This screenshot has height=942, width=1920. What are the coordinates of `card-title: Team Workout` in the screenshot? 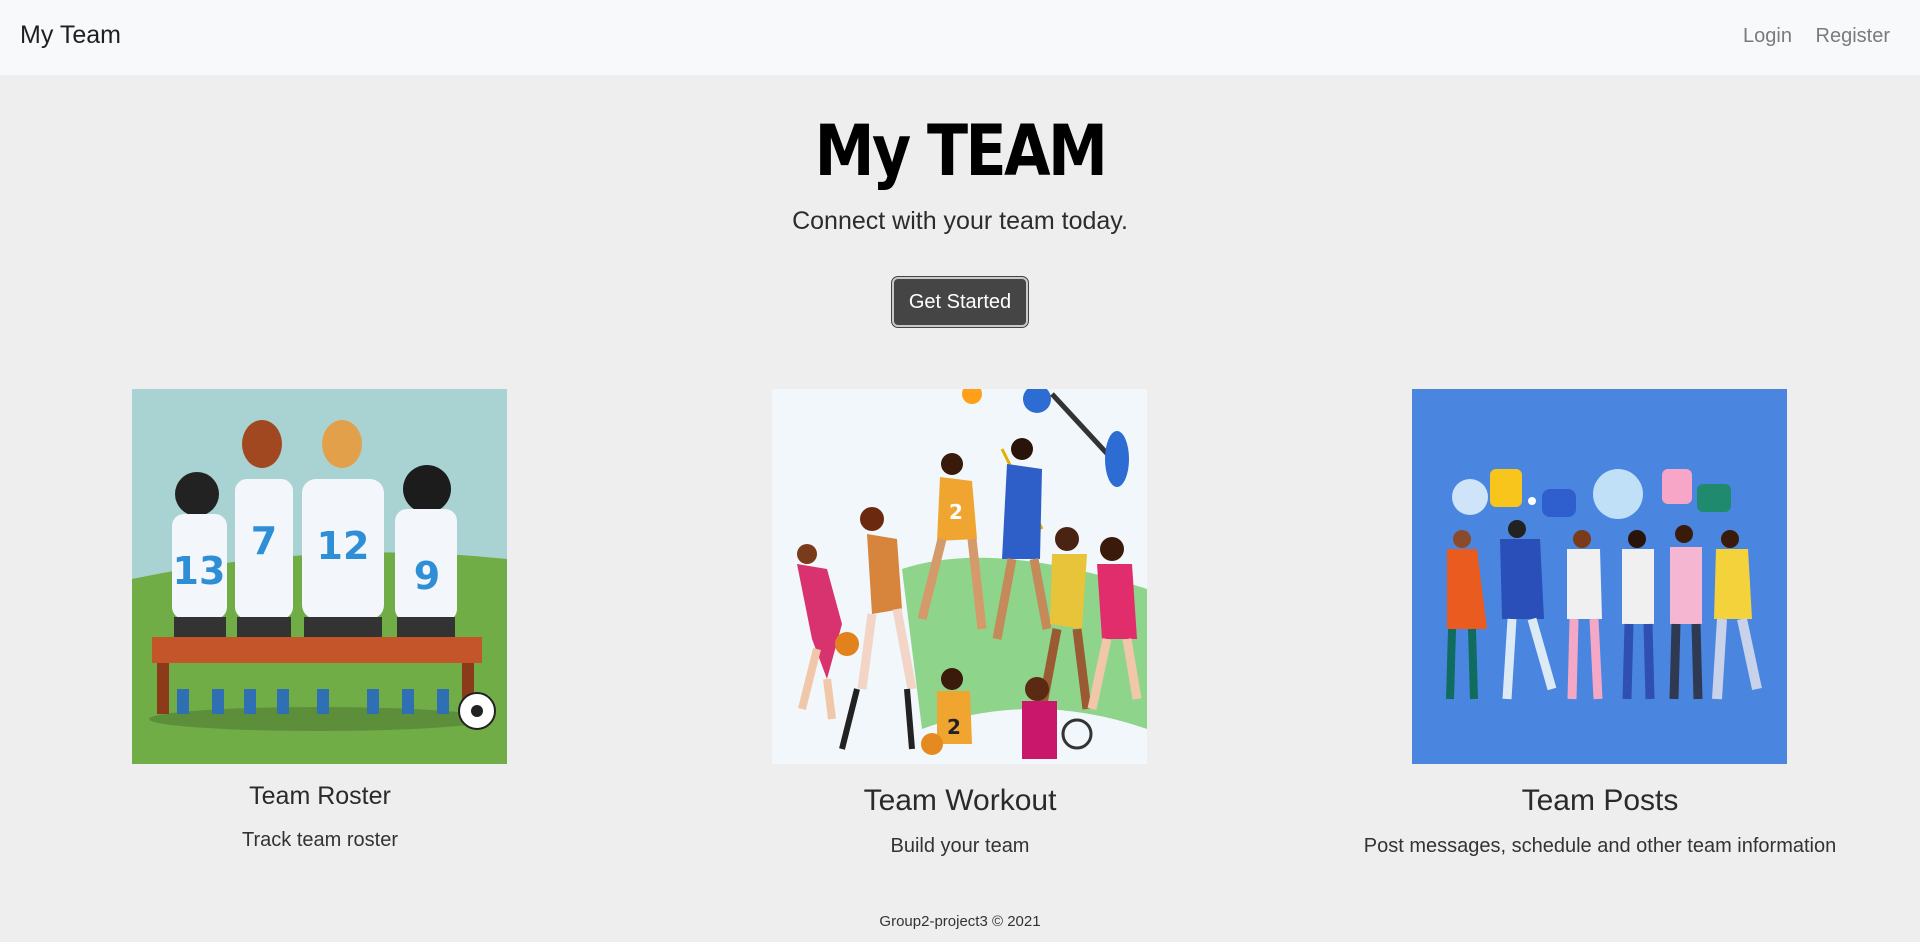 It's located at (960, 800).